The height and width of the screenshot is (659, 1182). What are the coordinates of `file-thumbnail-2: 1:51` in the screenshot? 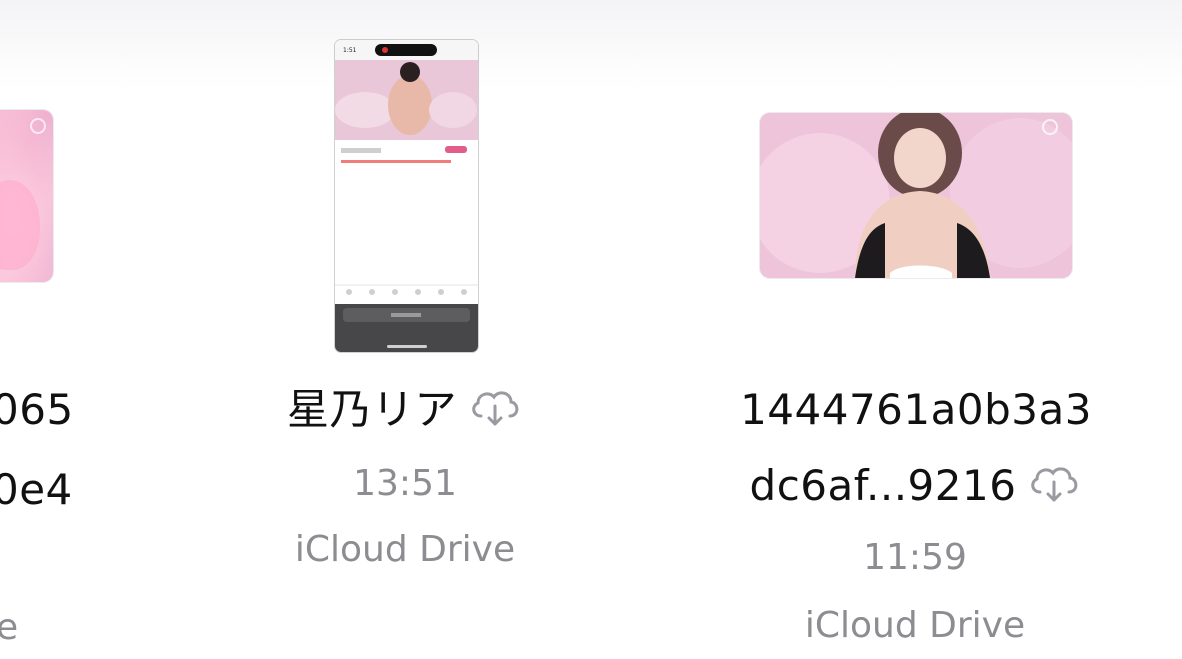 It's located at (406, 196).